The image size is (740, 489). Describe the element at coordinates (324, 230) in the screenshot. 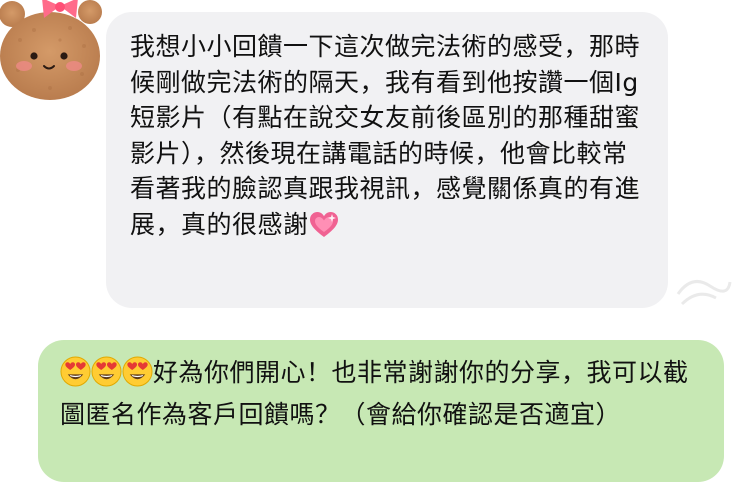

I see `sparkling-heart-icon` at that location.